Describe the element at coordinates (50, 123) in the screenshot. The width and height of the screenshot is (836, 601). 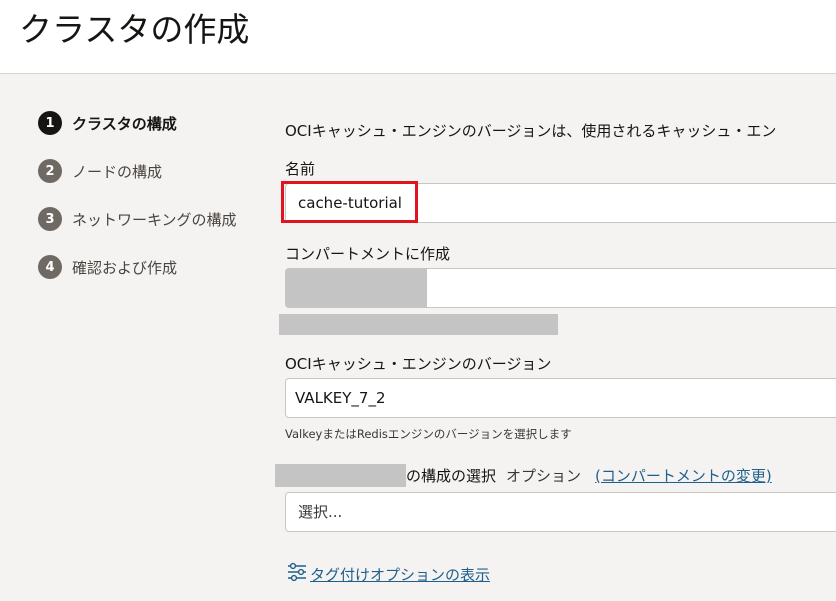
I see `step-number: 1` at that location.